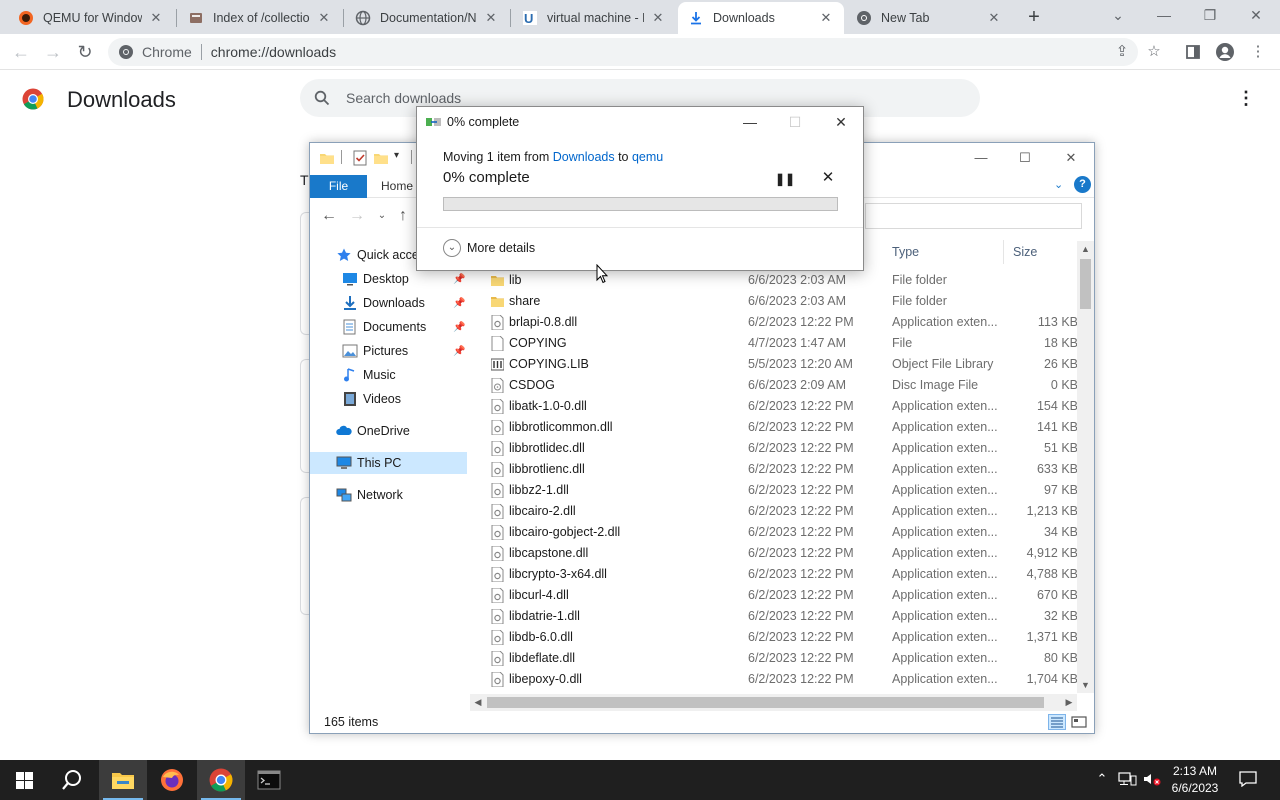  I want to click on tab-new-tab: New Tab ✕, so click(929, 18).